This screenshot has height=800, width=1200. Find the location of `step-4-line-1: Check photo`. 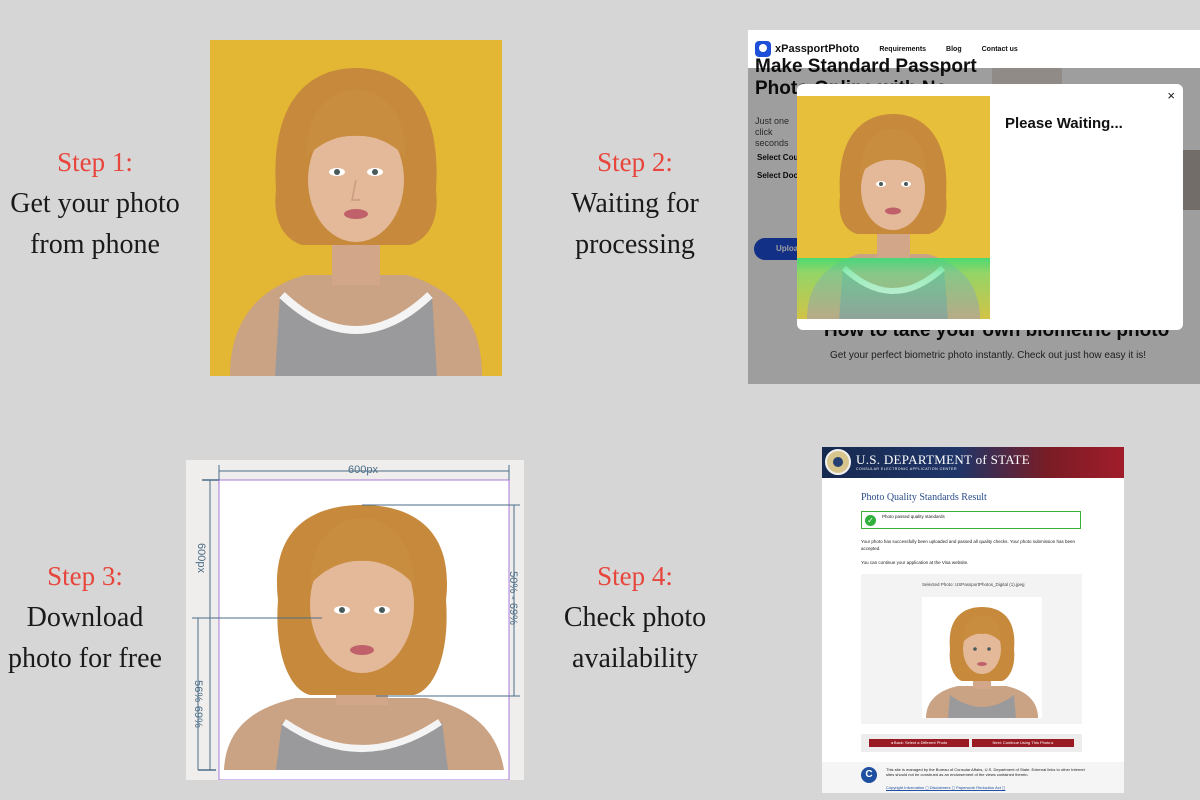

step-4-line-1: Check photo is located at coordinates (635, 617).